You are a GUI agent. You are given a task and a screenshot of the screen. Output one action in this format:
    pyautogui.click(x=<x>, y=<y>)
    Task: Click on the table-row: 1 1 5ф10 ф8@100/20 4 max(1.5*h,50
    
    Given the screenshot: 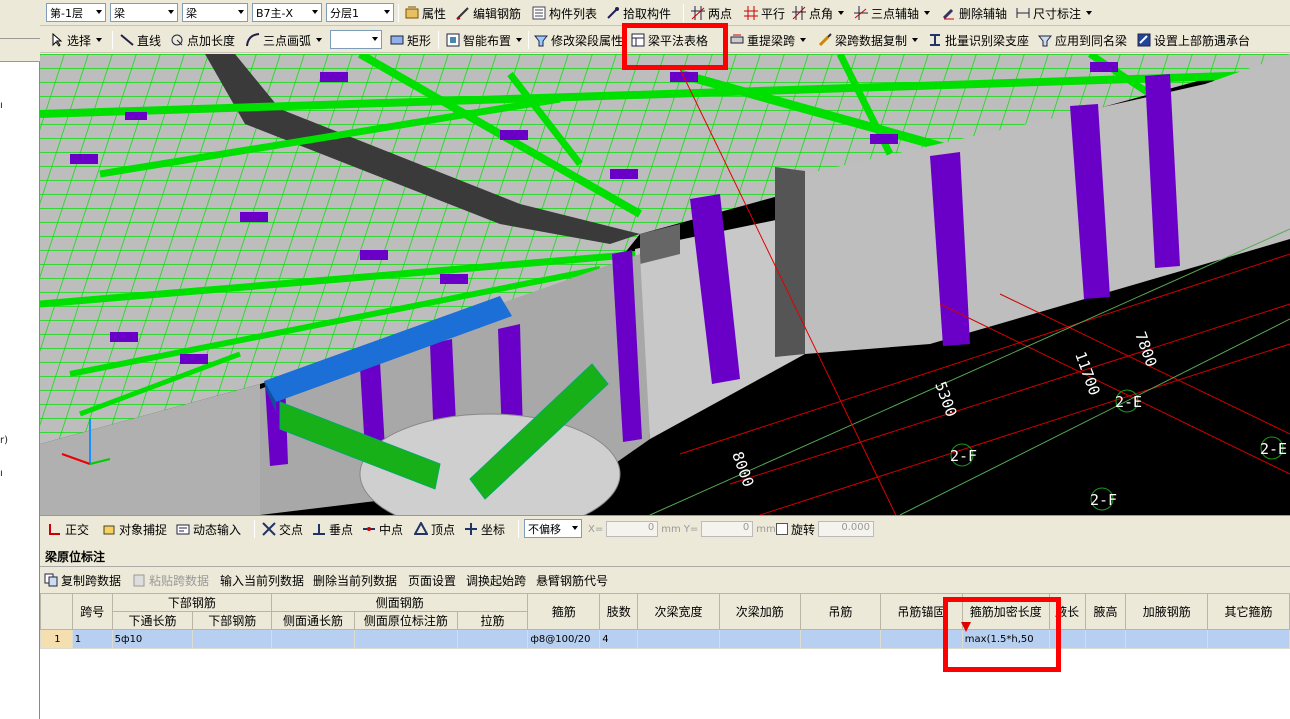 What is the action you would take?
    pyautogui.click(x=665, y=639)
    